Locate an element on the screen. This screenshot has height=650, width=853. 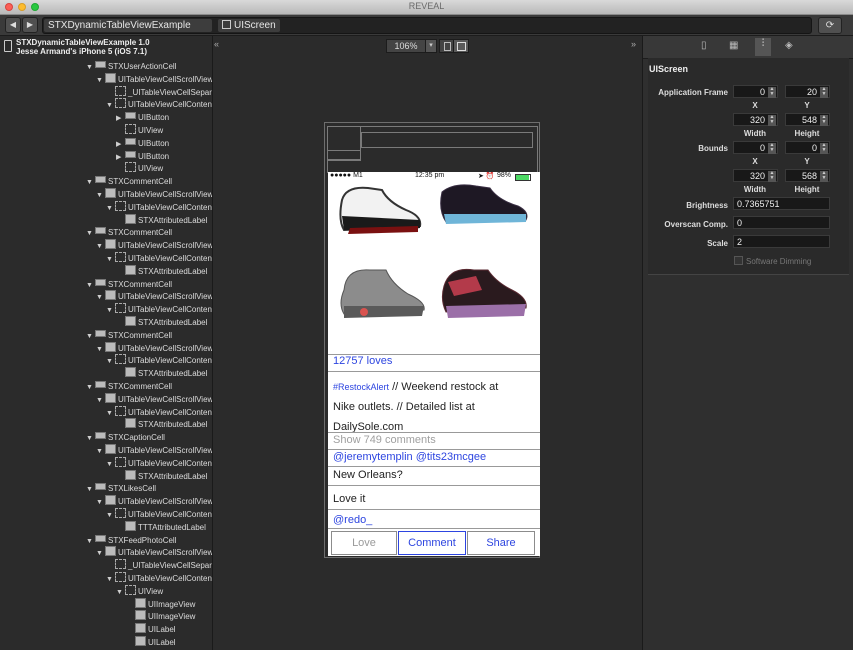
back-button: ◀ is located at coordinates (13, 25).